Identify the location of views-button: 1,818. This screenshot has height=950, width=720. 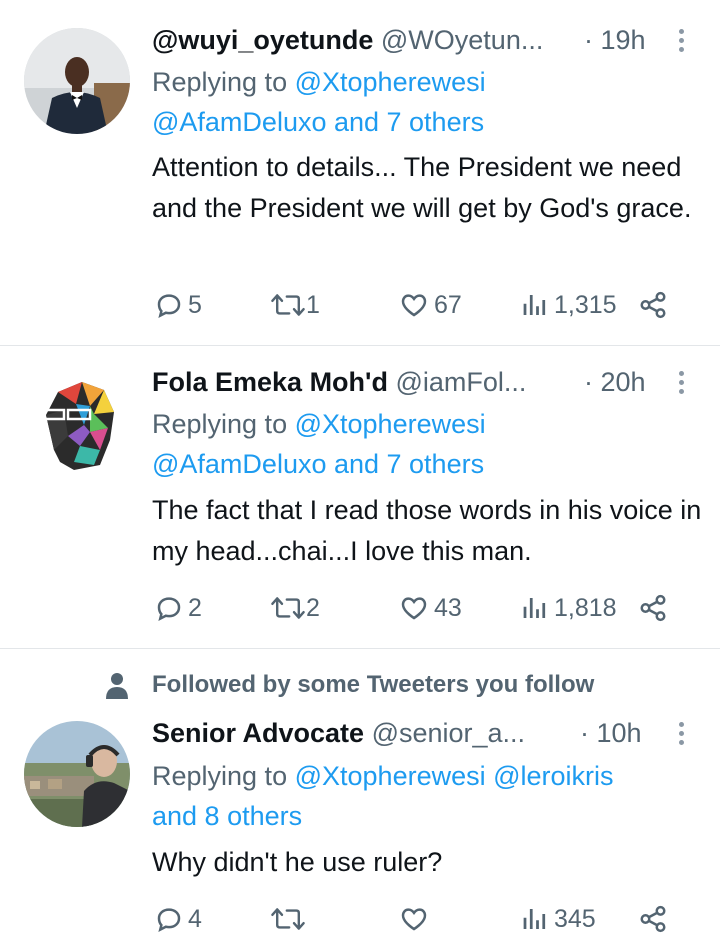
(568, 608).